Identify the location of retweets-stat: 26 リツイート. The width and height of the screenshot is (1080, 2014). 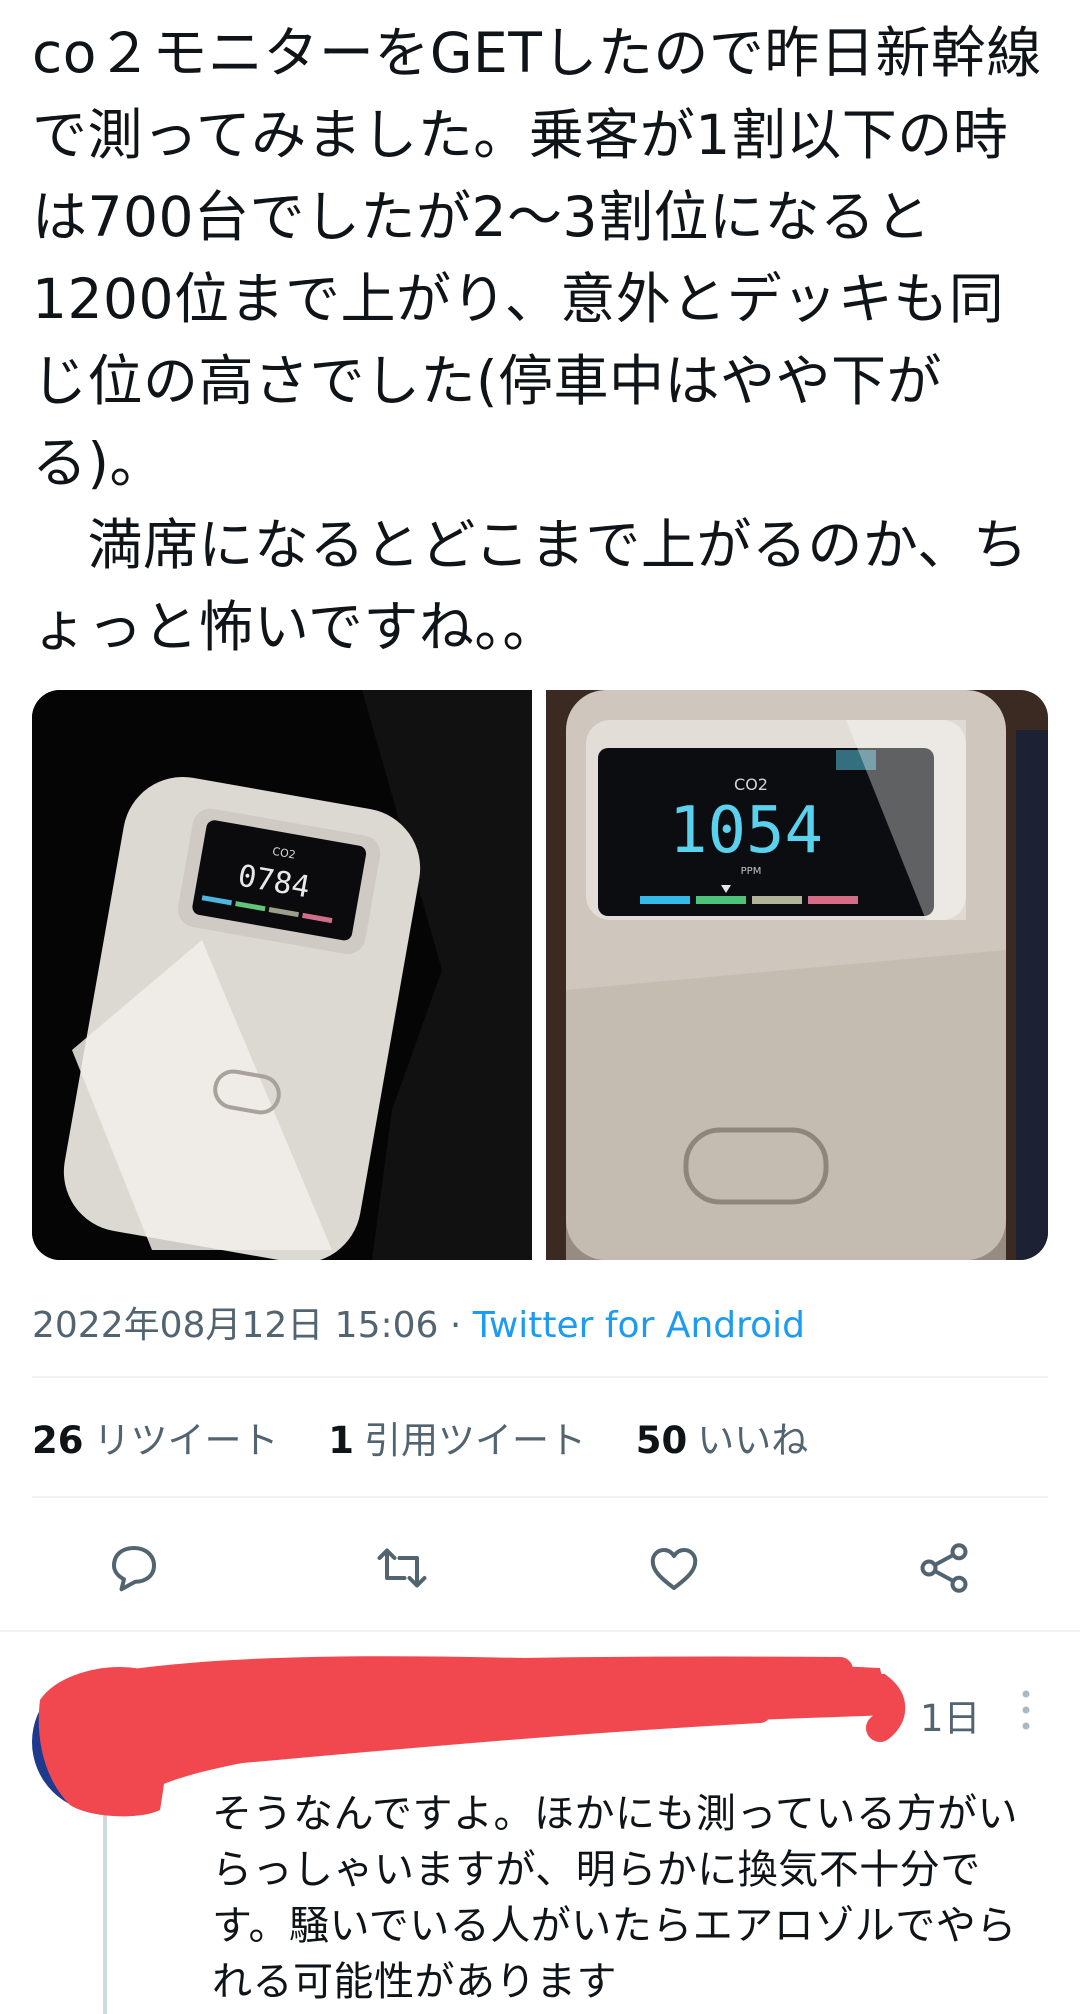
(155, 1440).